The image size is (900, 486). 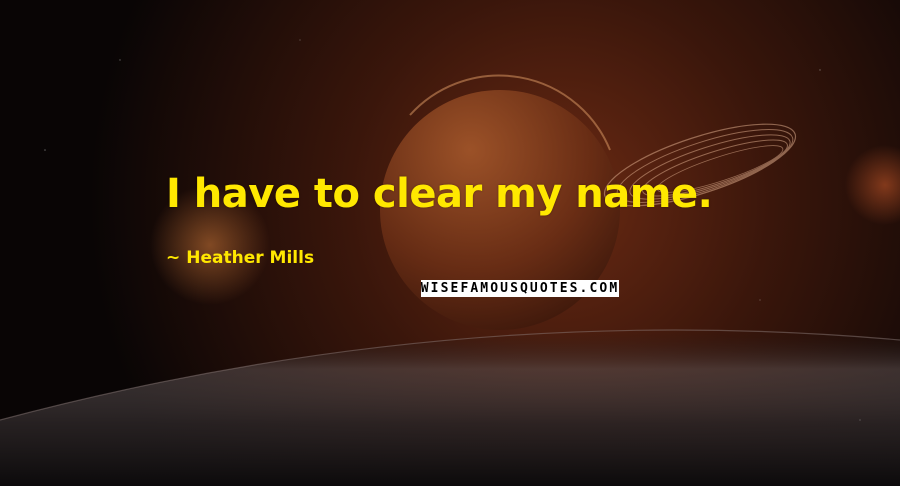 I want to click on site-watermark-text: WISEFAMOUSQUOTES.COM, so click(x=520, y=288).